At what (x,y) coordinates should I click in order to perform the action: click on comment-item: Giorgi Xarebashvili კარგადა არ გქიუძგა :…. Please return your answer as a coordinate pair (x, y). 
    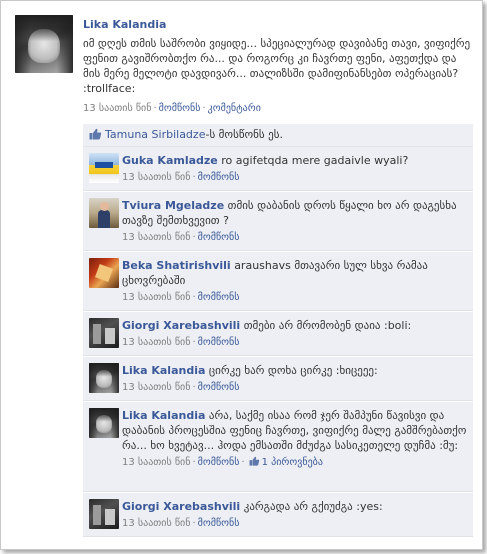
    Looking at the image, I should click on (278, 515).